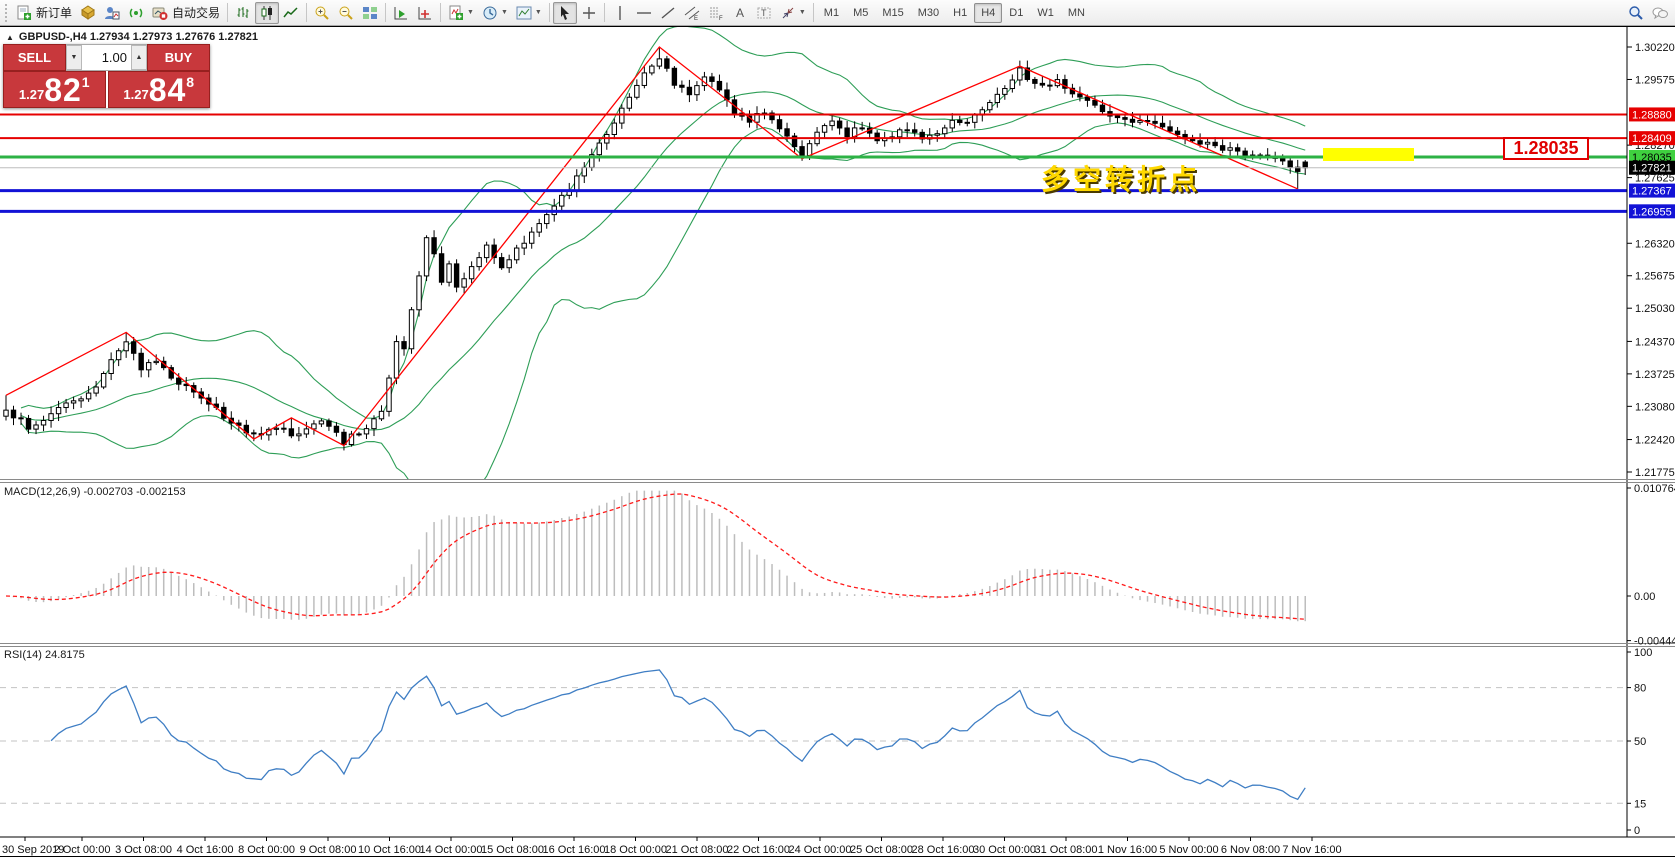 This screenshot has width=1675, height=857. I want to click on line-chart-icon, so click(291, 13).